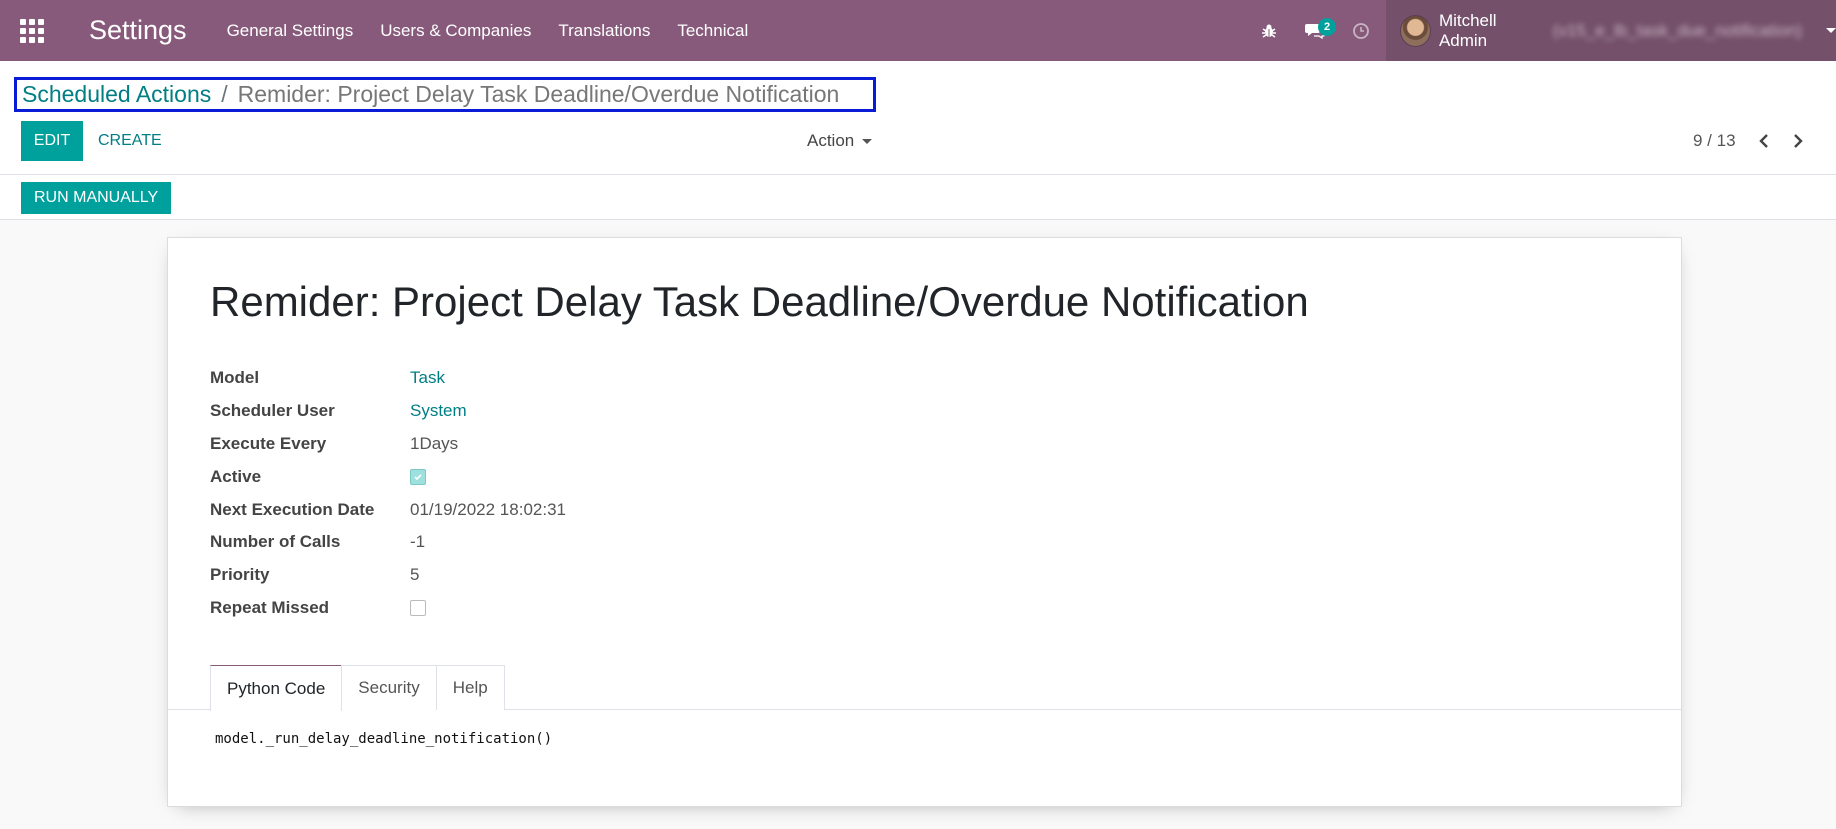 Image resolution: width=1836 pixels, height=829 pixels. What do you see at coordinates (1714, 141) in the screenshot?
I see `pager-value: 9 / 13` at bounding box center [1714, 141].